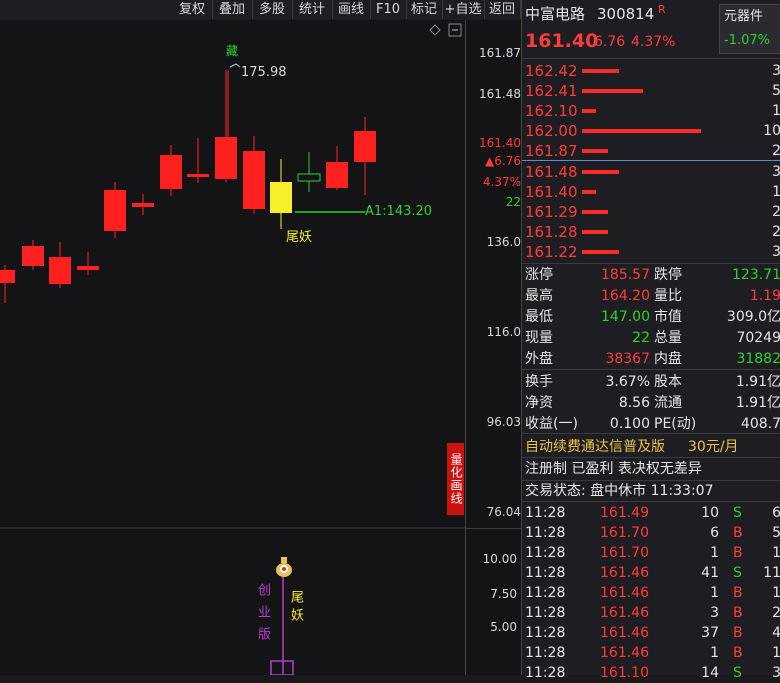 The width and height of the screenshot is (780, 683). I want to click on stat-label: 外盘, so click(539, 359).